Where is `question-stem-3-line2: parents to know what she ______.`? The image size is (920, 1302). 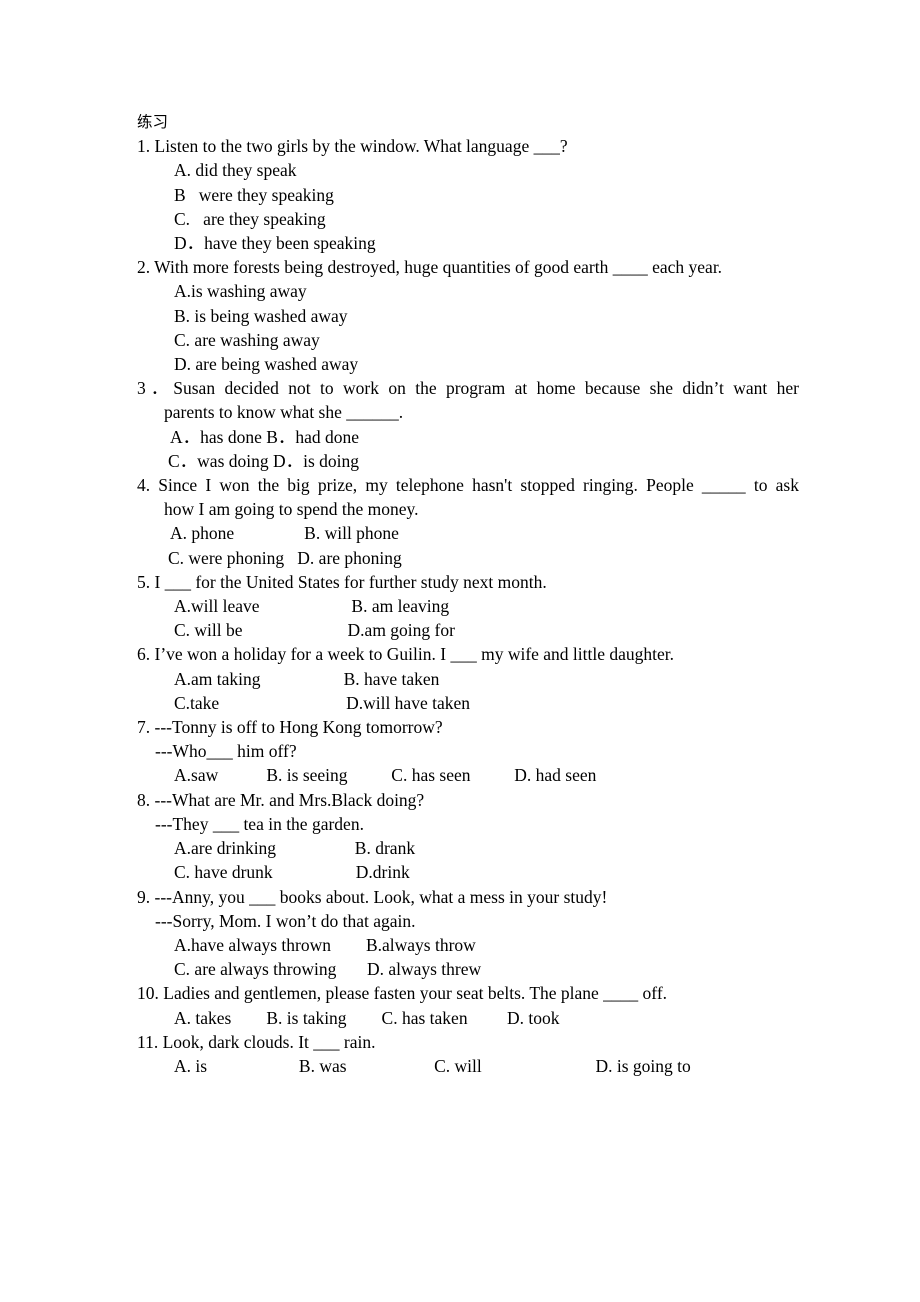
question-stem-3-line2: parents to know what she ______. is located at coordinates (284, 412).